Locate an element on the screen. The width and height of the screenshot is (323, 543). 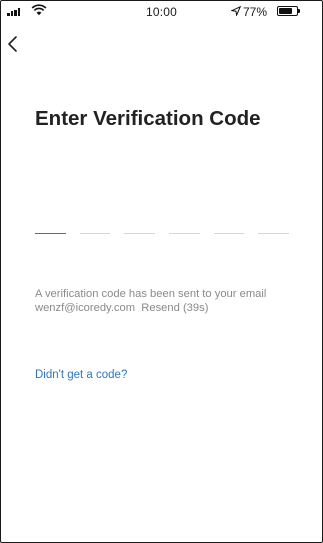
back-button is located at coordinates (18, 44).